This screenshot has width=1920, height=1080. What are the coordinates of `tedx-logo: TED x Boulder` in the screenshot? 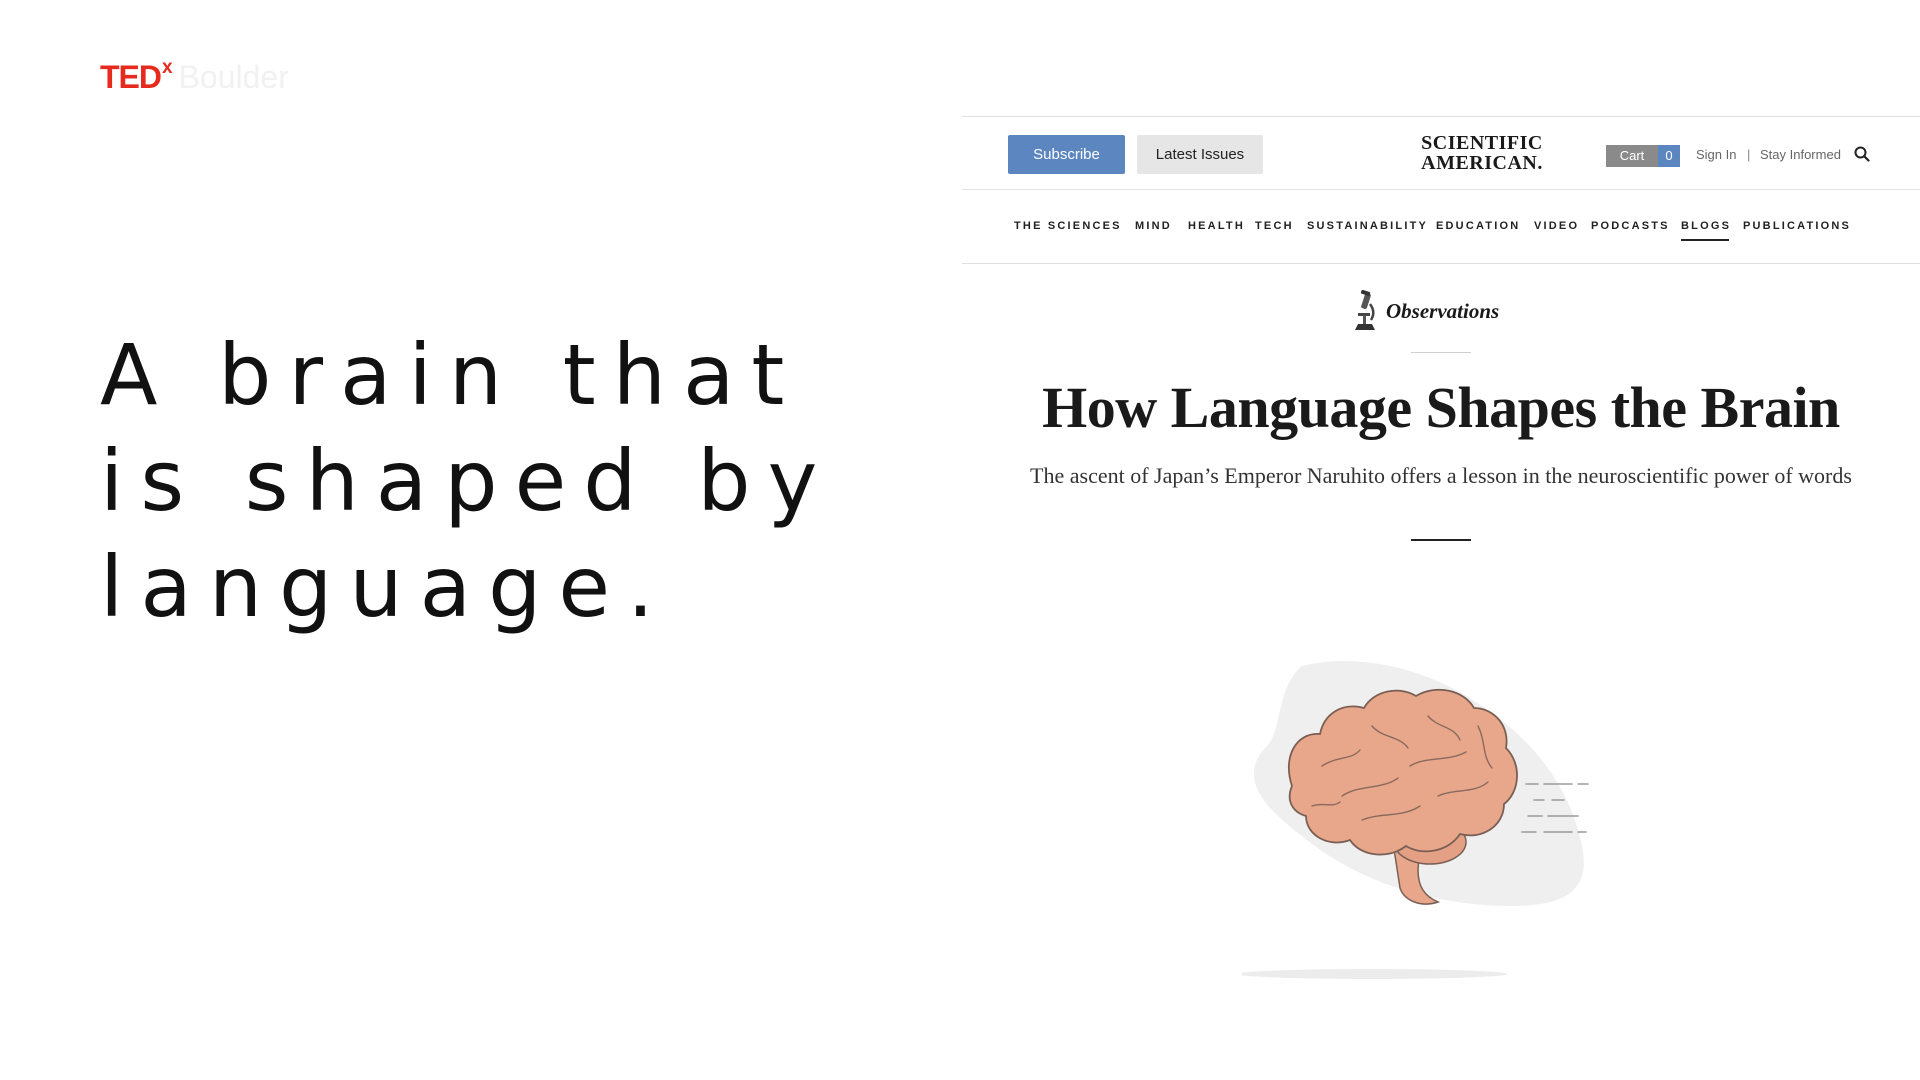 It's located at (194, 77).